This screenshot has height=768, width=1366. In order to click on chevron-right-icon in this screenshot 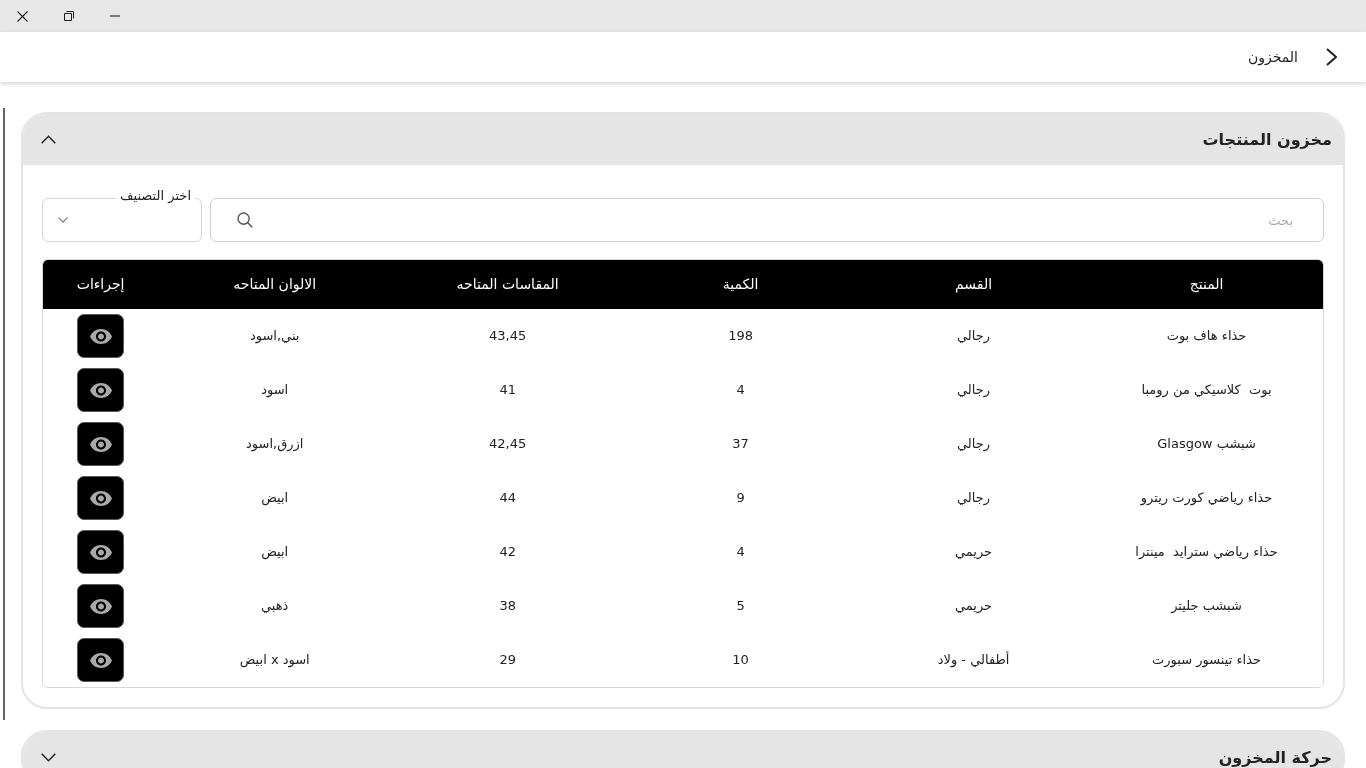, I will do `click(1331, 57)`.